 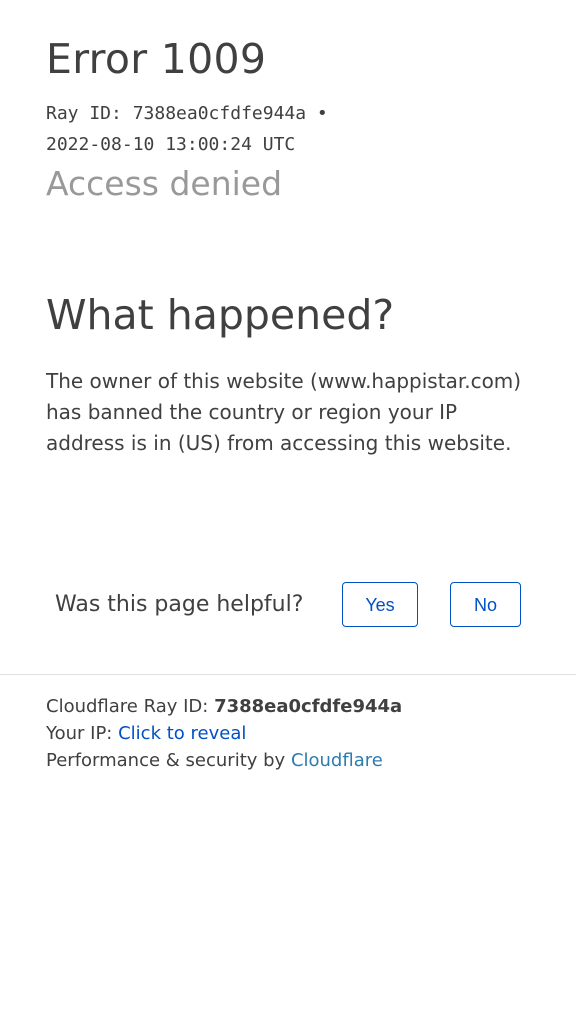 I want to click on error-subtitle: Access denied, so click(x=164, y=183).